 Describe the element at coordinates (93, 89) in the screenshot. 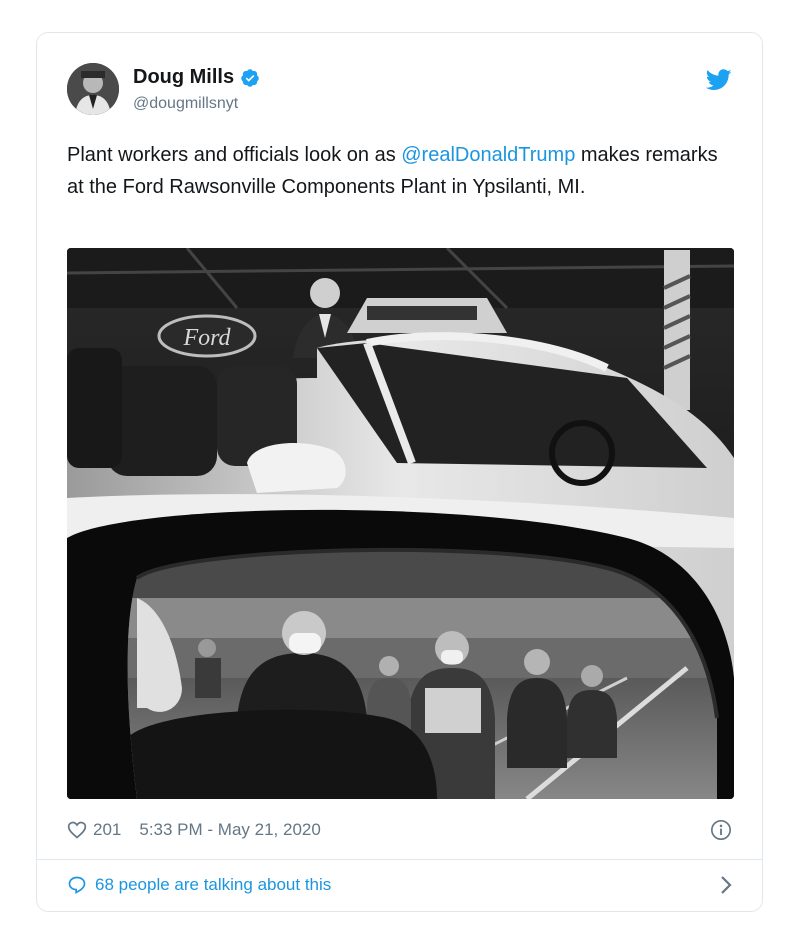

I see `avatar` at that location.